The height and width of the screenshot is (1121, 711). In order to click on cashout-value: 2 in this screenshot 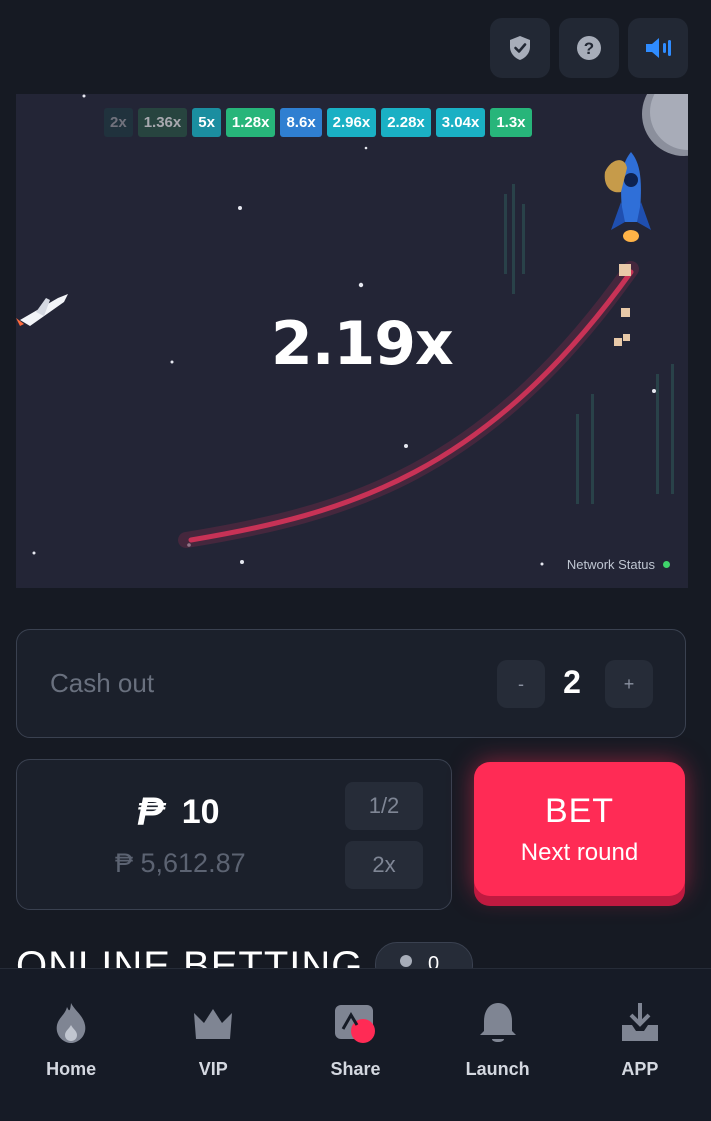, I will do `click(572, 682)`.